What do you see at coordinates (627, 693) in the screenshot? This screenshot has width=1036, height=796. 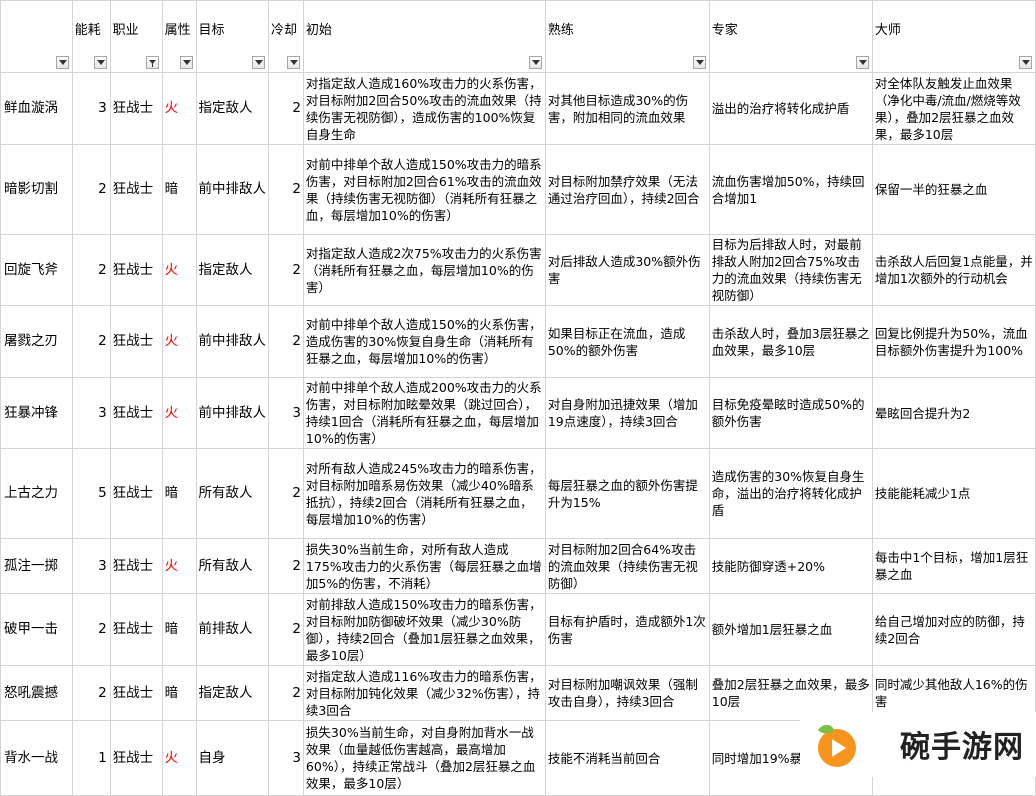 I see `skilled-effect-cell: 对目标附加嘲讽效果（强制攻击自身），持续3回合` at bounding box center [627, 693].